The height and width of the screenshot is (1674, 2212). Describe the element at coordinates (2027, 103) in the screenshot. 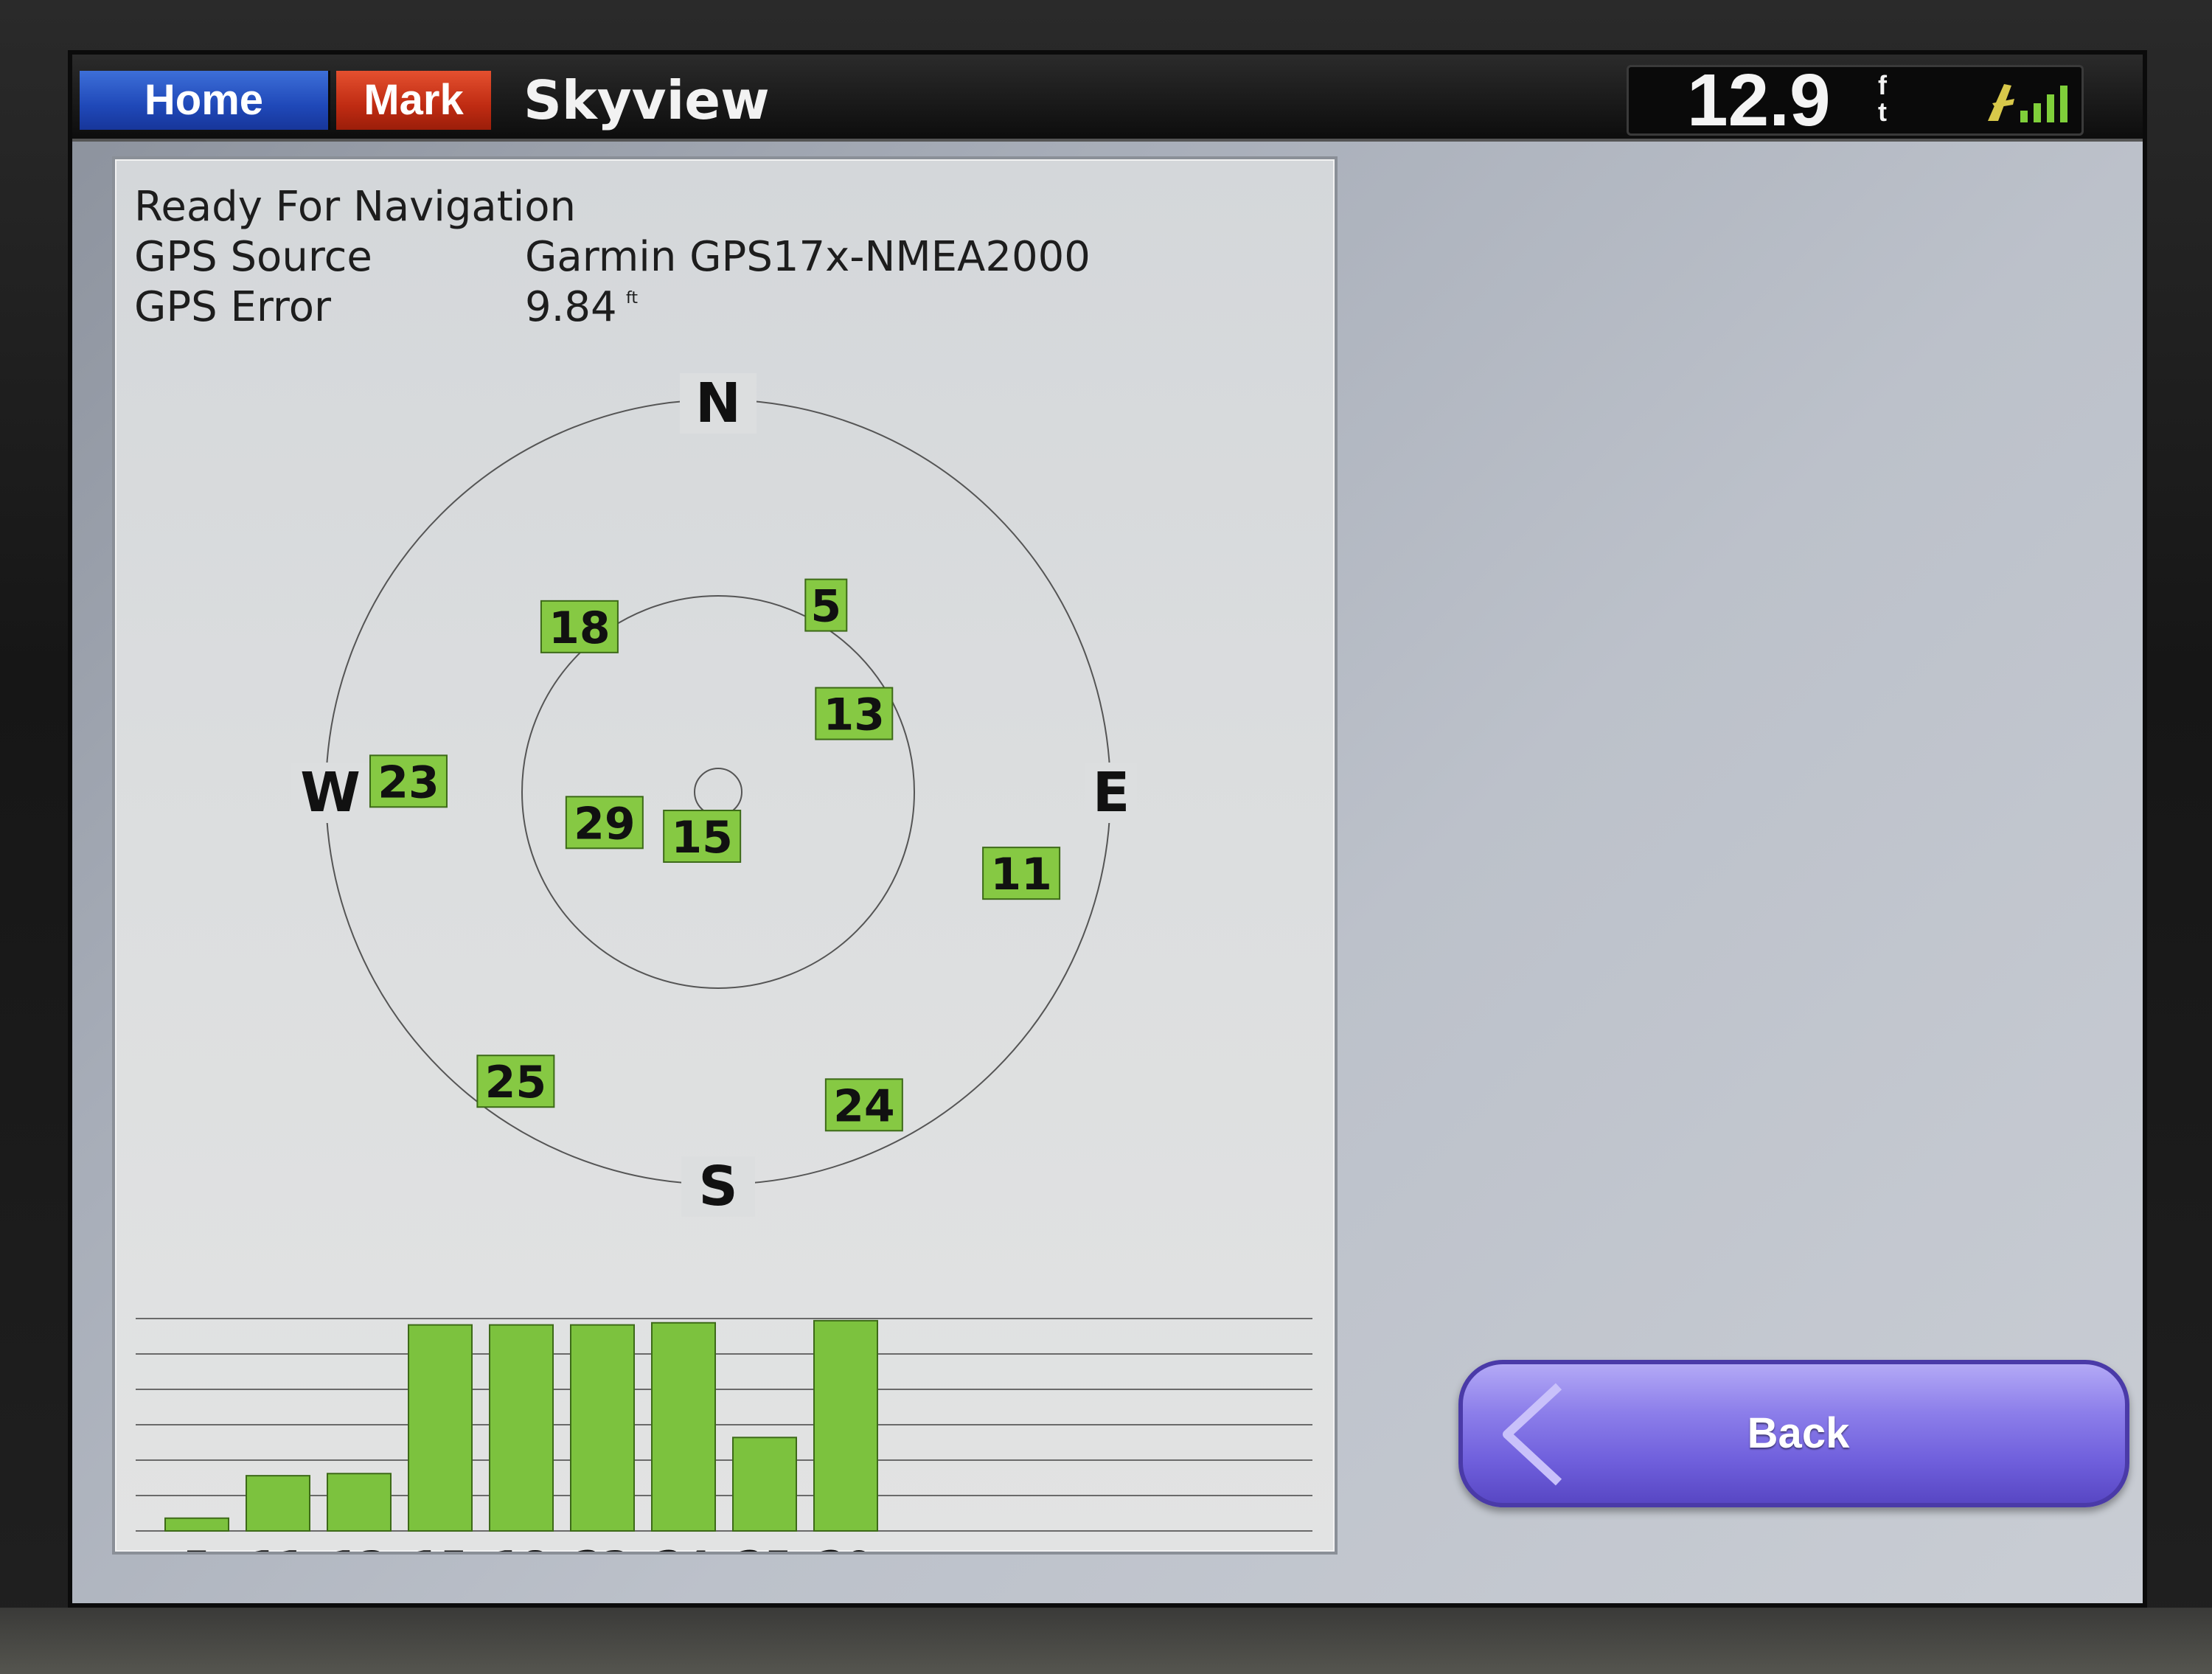

I see `gps-signal-icon` at that location.